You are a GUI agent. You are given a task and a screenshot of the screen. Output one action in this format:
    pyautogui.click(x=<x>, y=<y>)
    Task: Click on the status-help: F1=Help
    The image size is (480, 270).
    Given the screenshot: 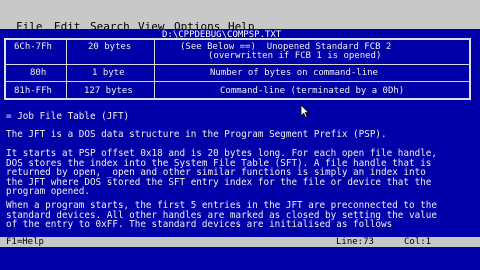 What is the action you would take?
    pyautogui.click(x=25, y=242)
    